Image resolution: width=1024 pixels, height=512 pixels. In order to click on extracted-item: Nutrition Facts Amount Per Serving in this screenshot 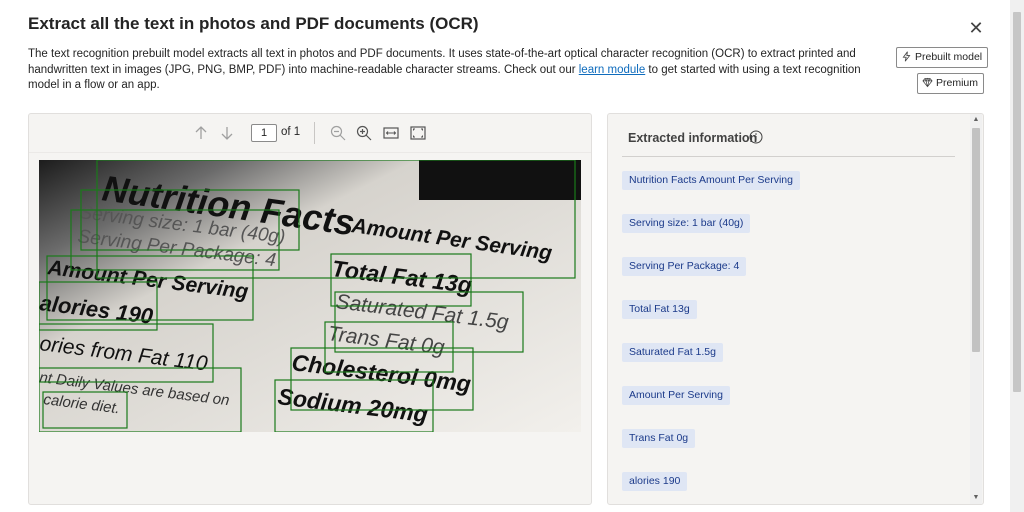, I will do `click(711, 180)`.